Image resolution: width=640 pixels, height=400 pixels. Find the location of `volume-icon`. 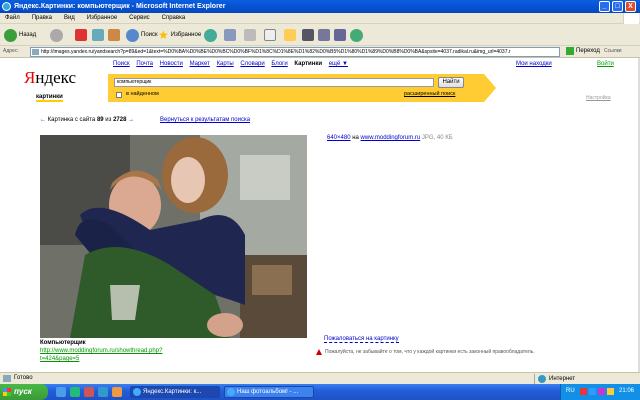

volume-icon is located at coordinates (610, 391).